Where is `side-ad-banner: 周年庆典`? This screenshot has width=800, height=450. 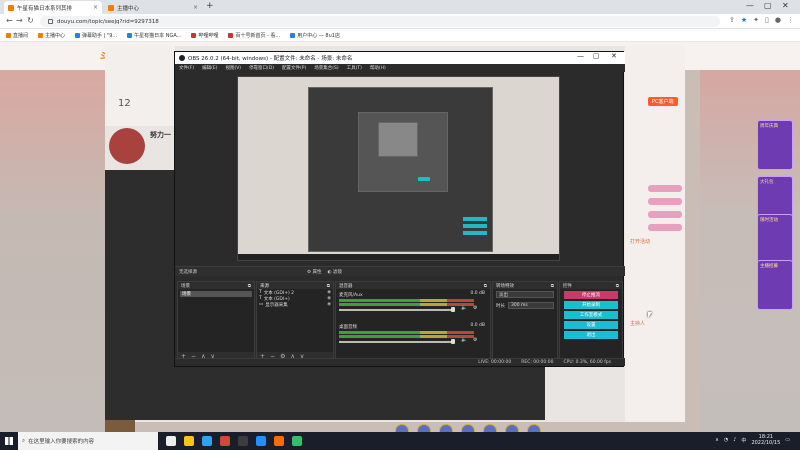 side-ad-banner: 周年庆典 is located at coordinates (775, 145).